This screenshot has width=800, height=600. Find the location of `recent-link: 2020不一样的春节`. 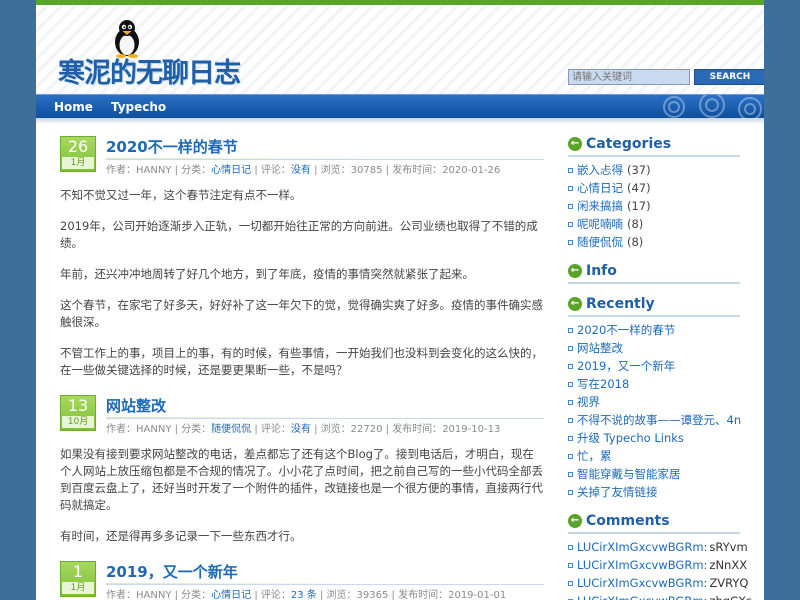

recent-link: 2020不一样的春节 is located at coordinates (626, 330).